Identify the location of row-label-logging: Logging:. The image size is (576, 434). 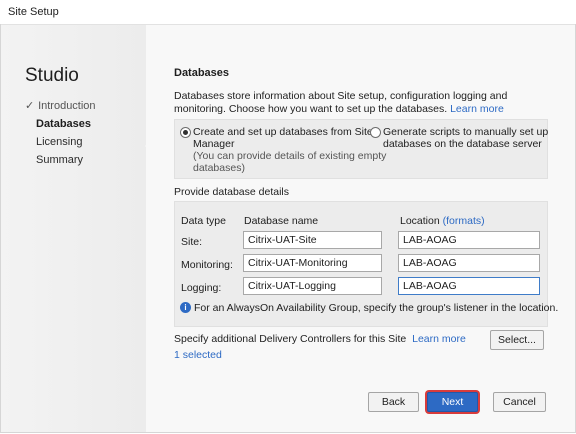
(201, 288).